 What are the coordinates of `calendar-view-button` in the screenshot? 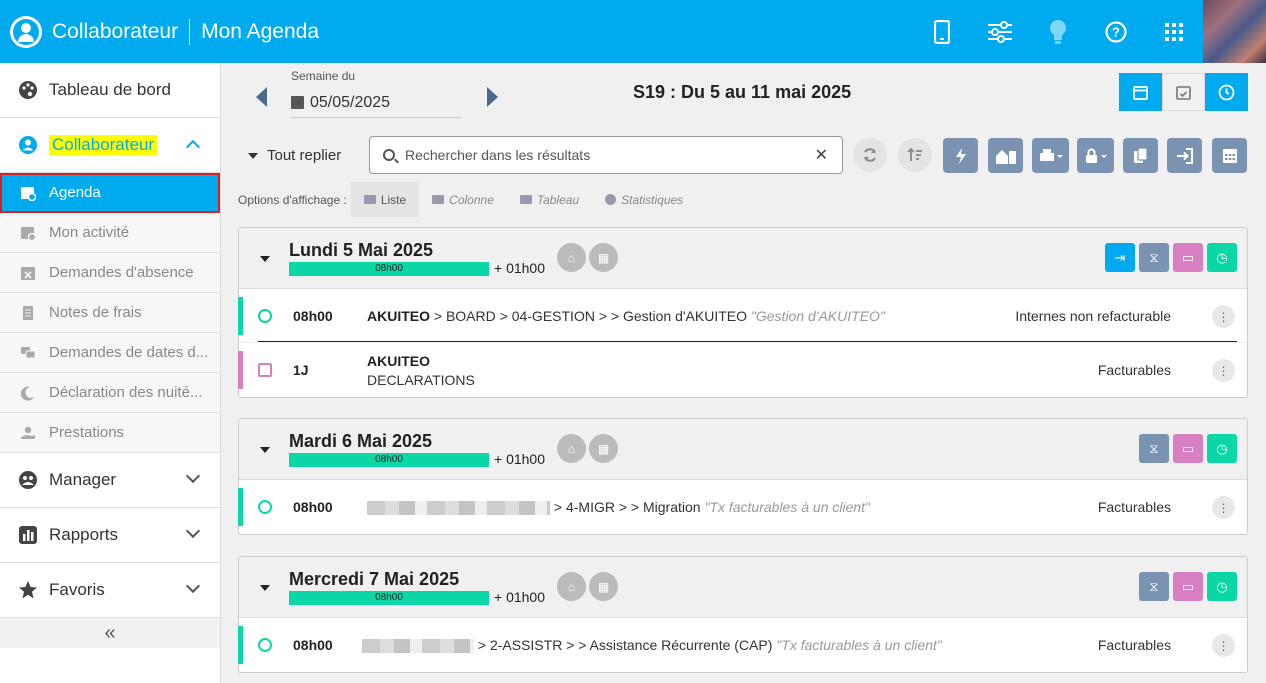 It's located at (1140, 92).